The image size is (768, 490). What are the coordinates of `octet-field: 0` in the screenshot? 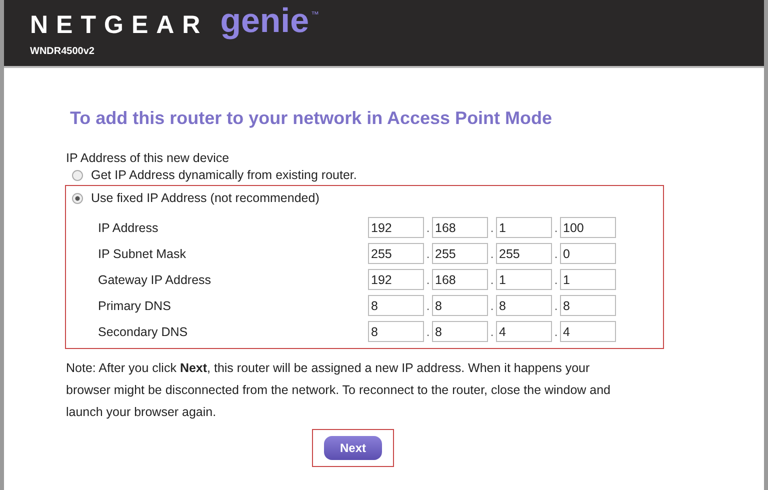 It's located at (588, 253).